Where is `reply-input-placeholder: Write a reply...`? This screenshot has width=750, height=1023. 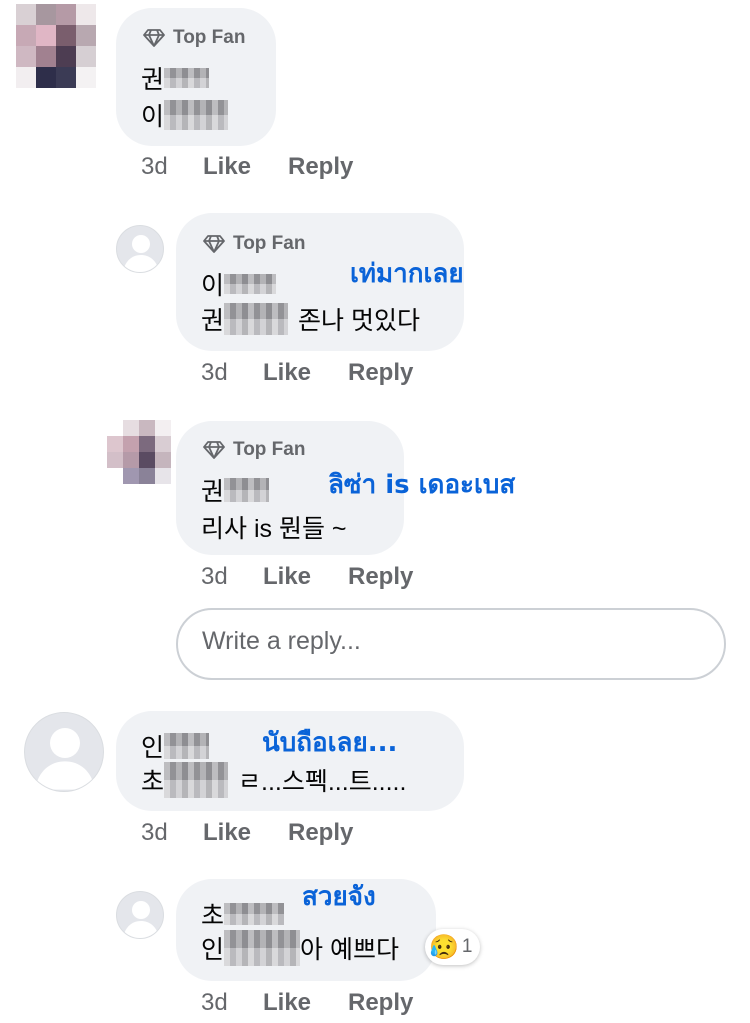
reply-input-placeholder: Write a reply... is located at coordinates (281, 641).